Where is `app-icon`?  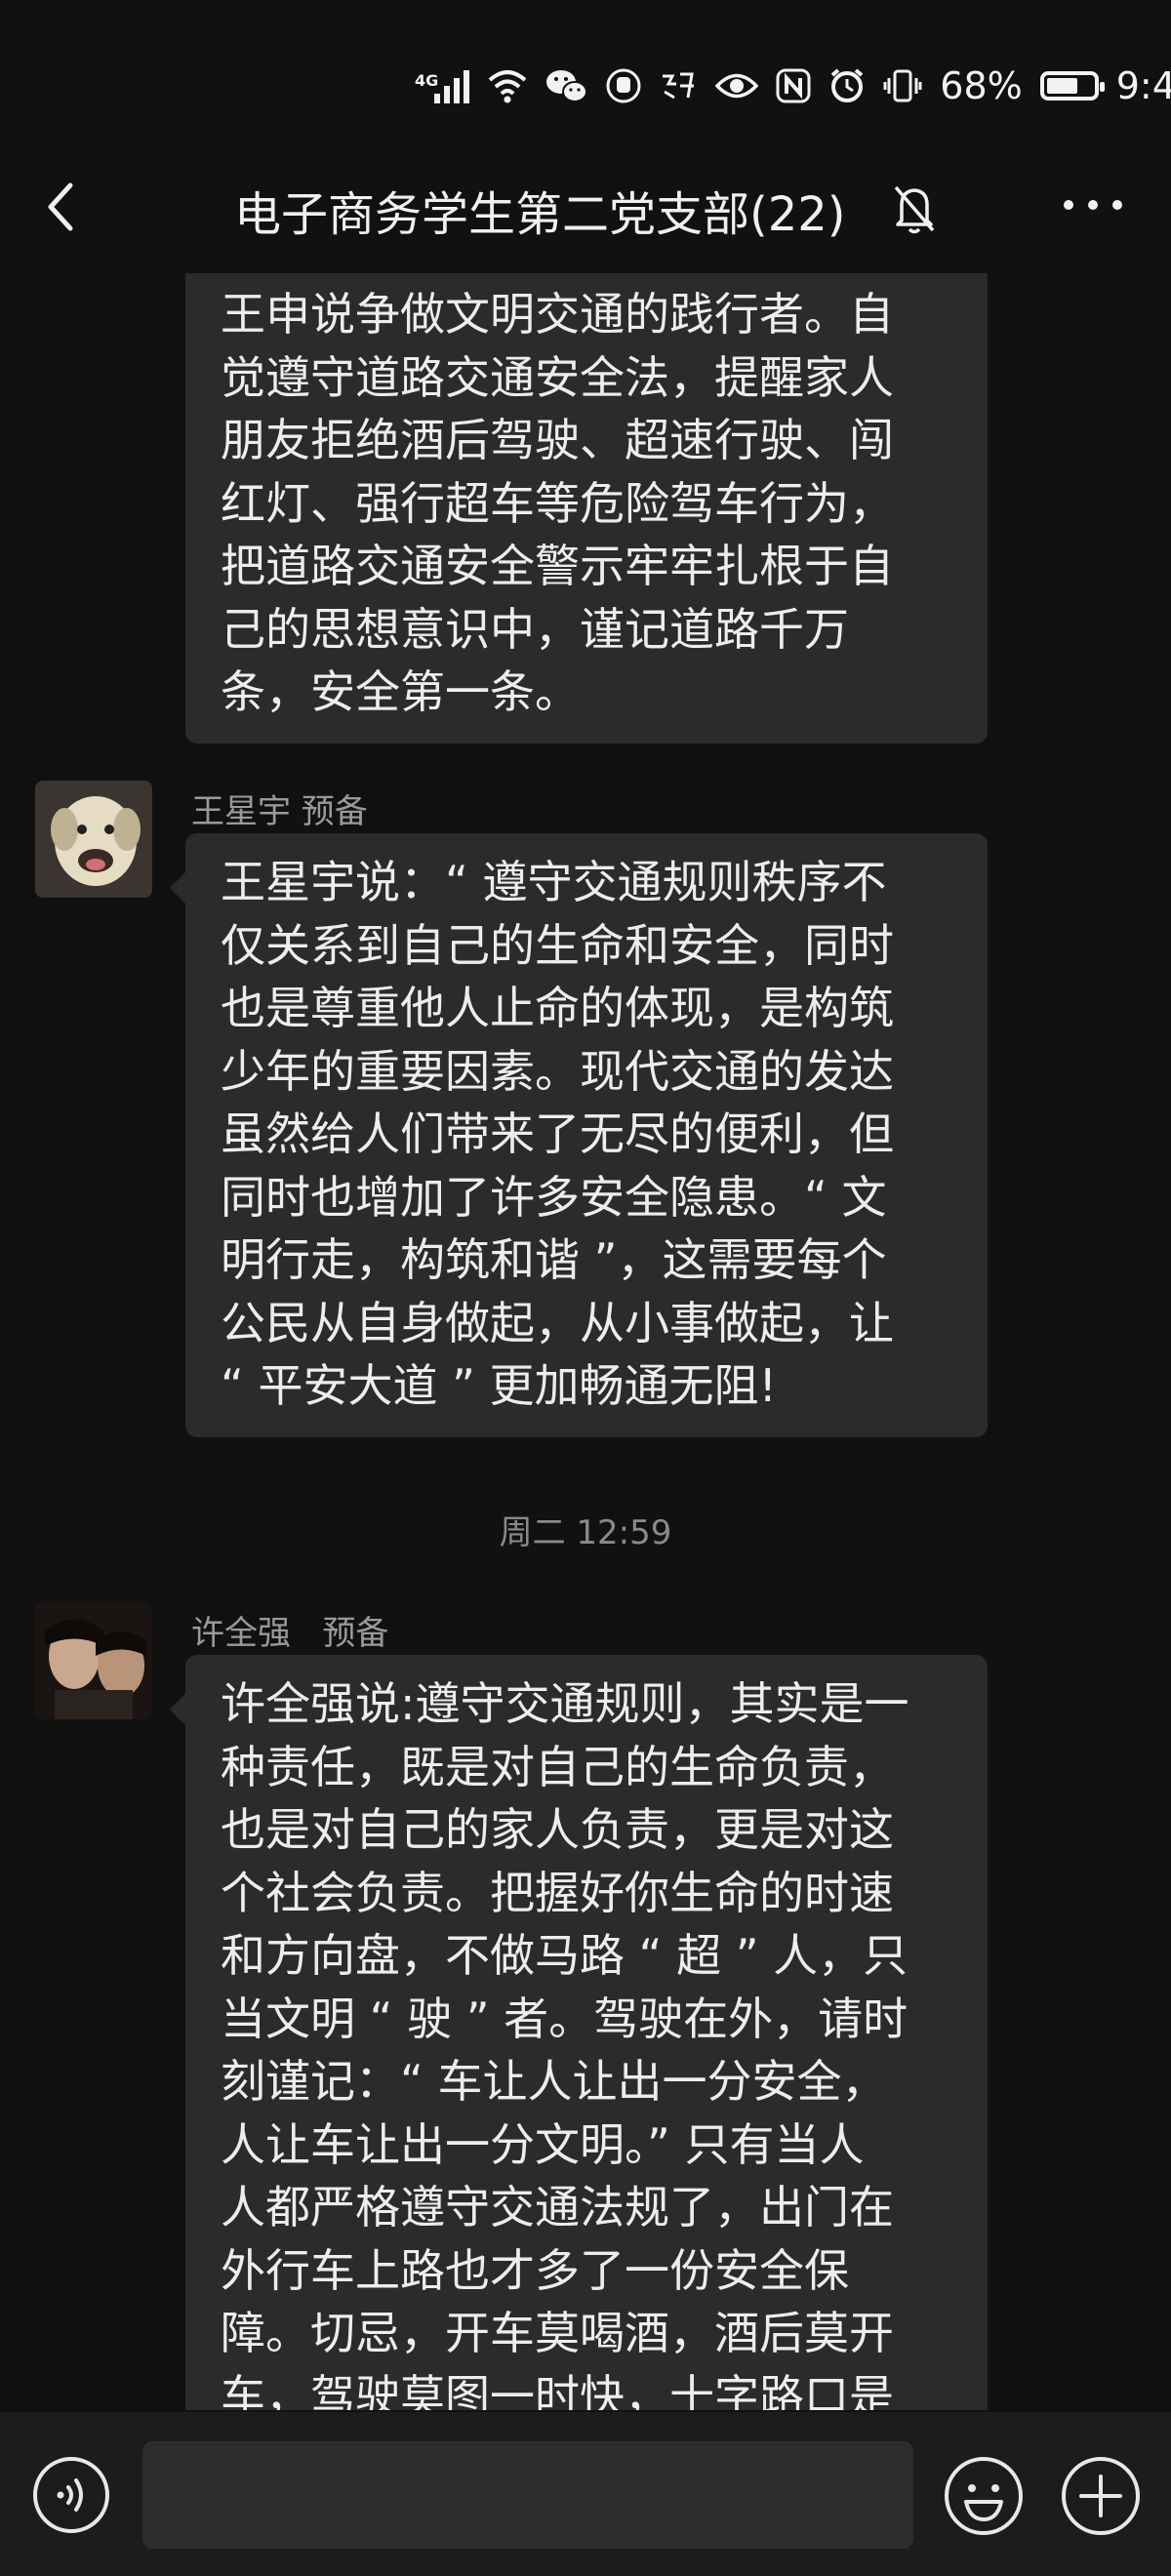
app-icon is located at coordinates (679, 86).